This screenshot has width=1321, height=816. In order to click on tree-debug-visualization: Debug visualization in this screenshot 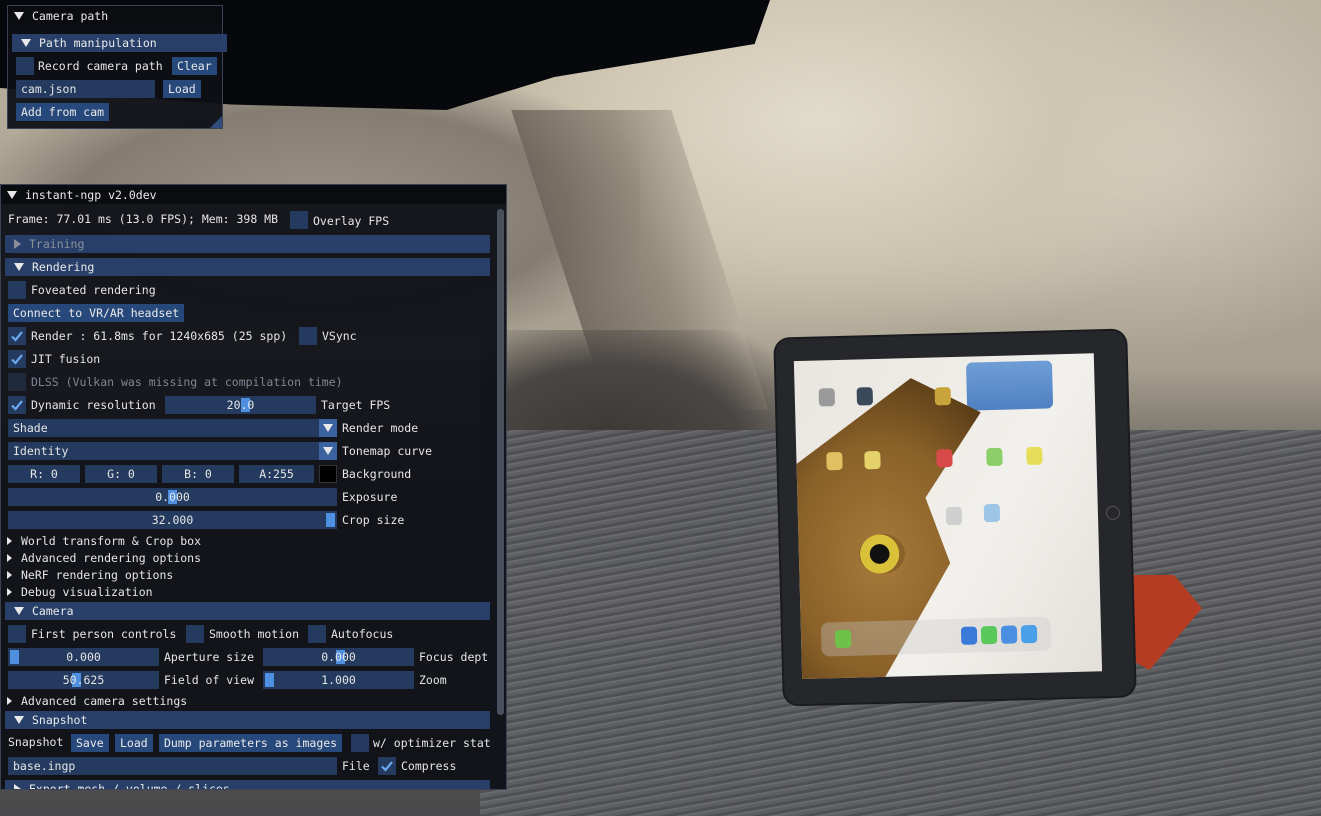, I will do `click(253, 592)`.